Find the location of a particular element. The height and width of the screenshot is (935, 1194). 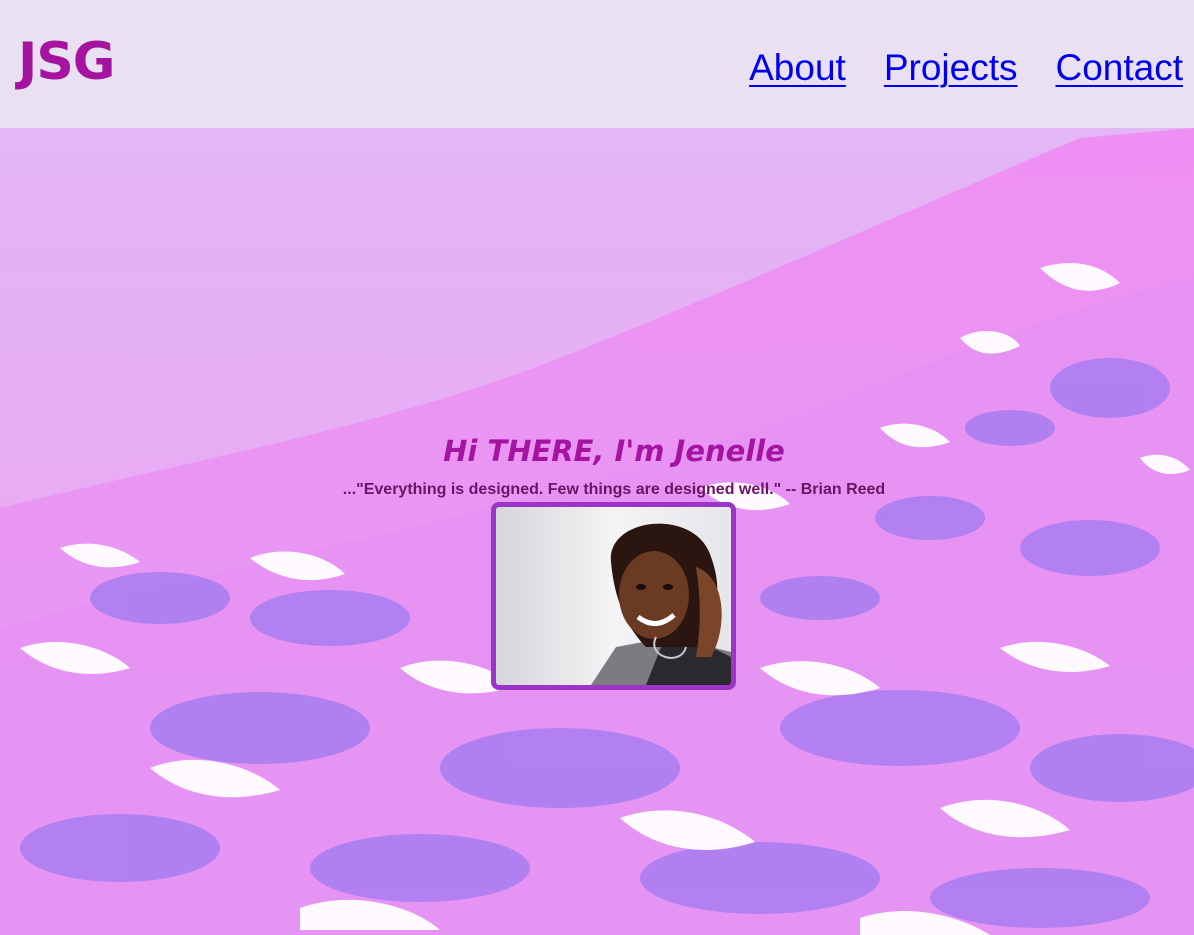

nav-link-contact: Contact is located at coordinates (1119, 68).